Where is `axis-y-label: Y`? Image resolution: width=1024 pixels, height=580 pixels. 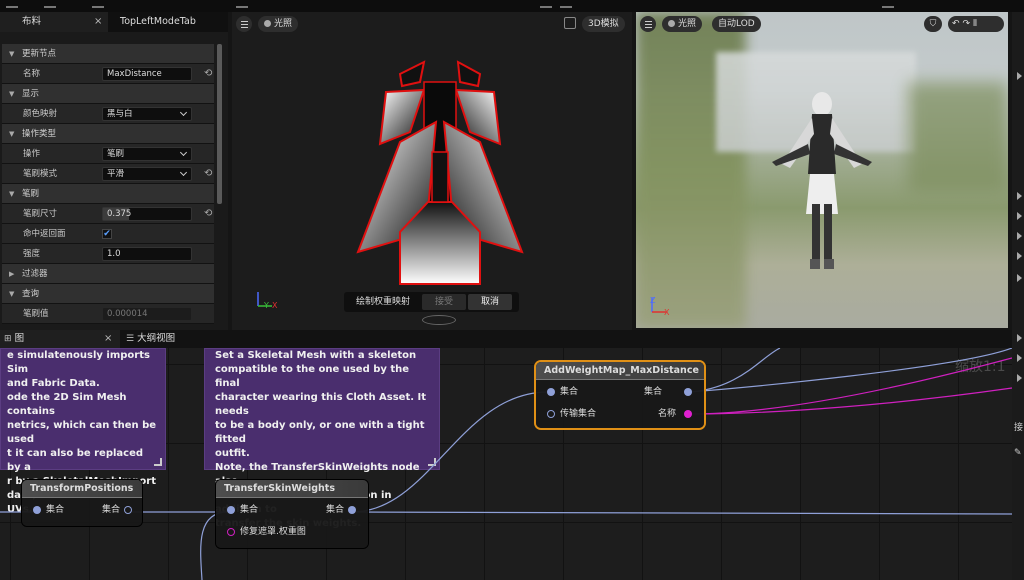 axis-y-label: Y is located at coordinates (266, 305).